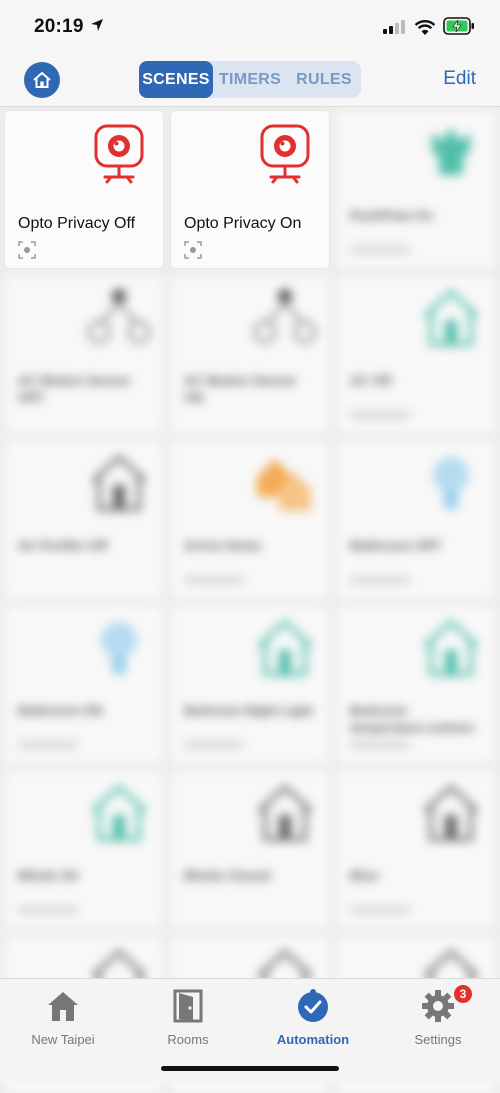 This screenshot has height=1093, width=500. Describe the element at coordinates (63, 1039) in the screenshot. I see `tab-label: New Taipei` at that location.